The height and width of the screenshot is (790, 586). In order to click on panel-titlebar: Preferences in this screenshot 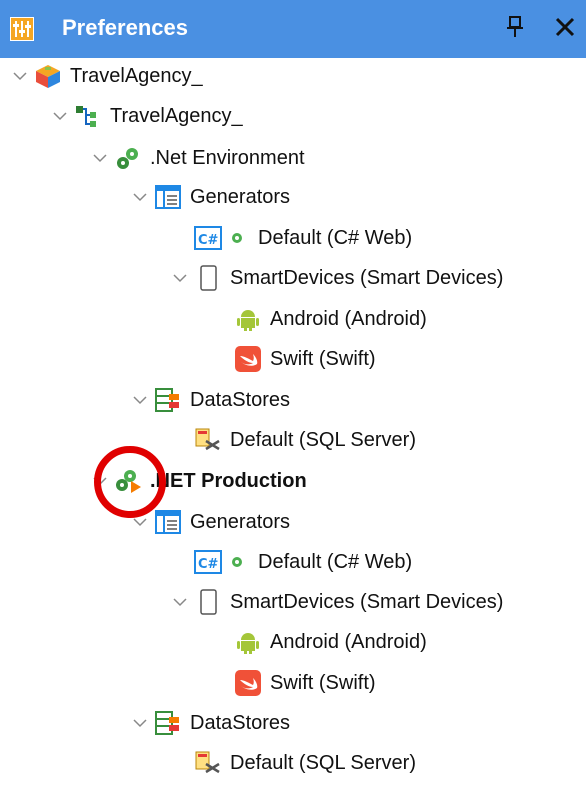, I will do `click(293, 29)`.